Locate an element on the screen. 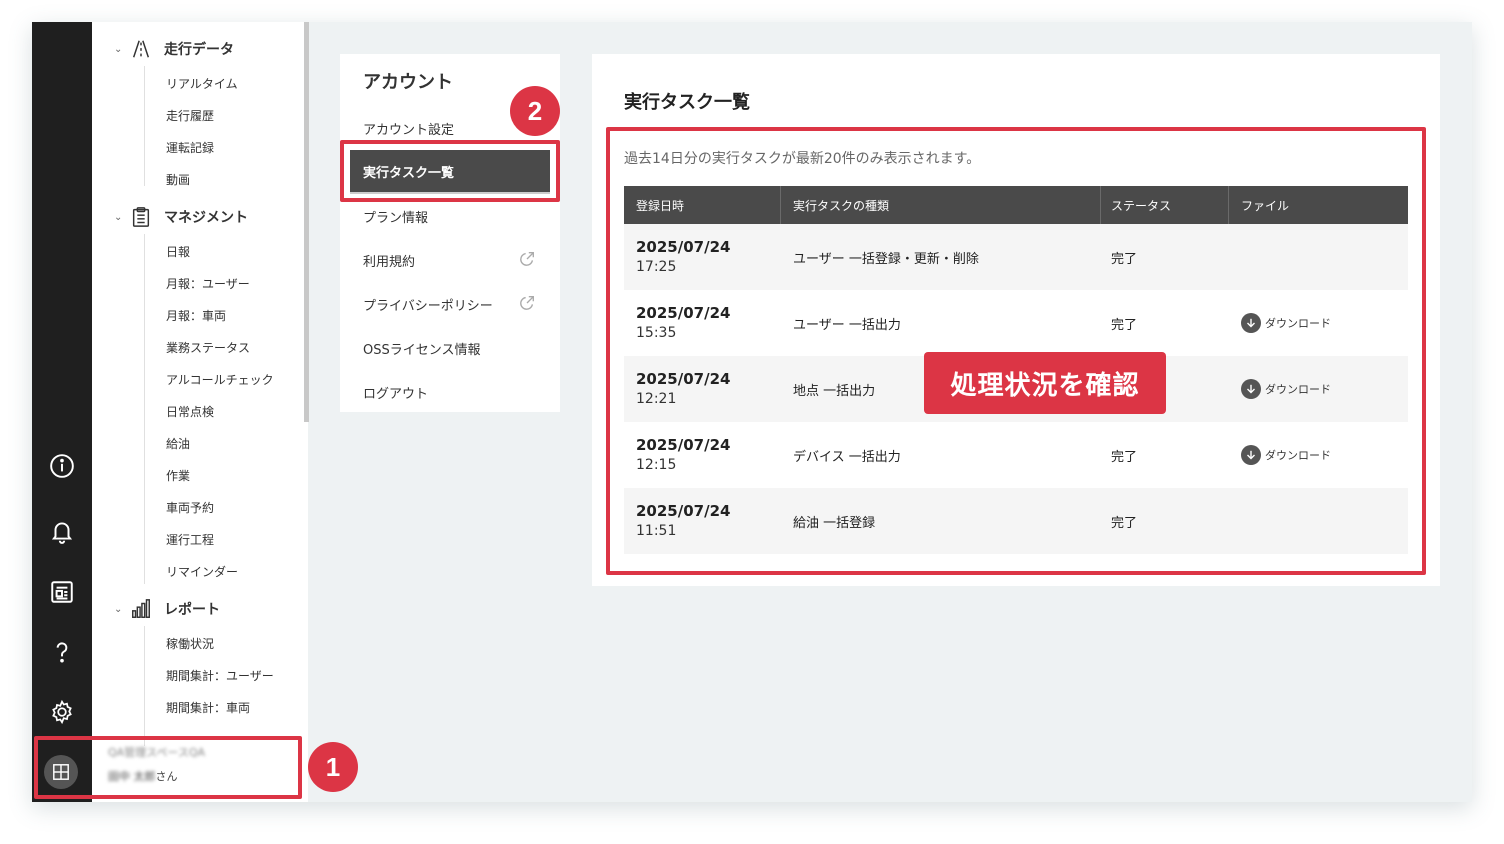  menu-item-label: ログアウト is located at coordinates (396, 394).